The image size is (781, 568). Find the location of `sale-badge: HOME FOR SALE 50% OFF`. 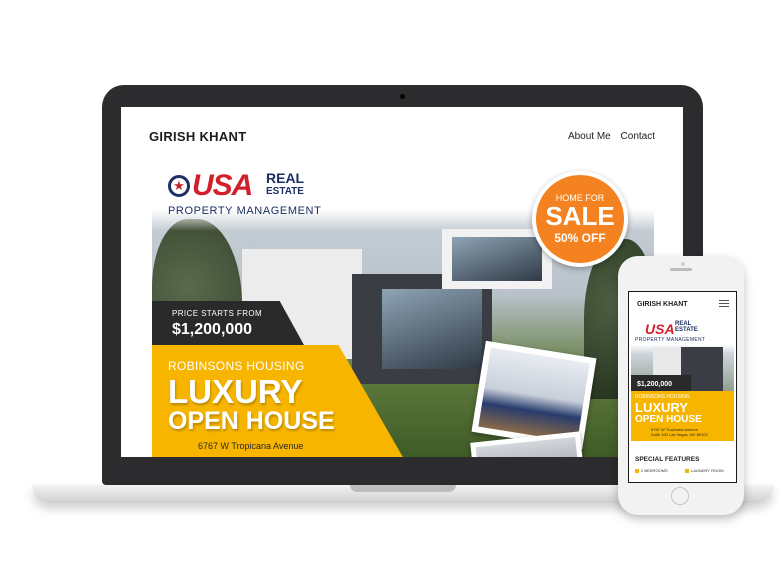

sale-badge: HOME FOR SALE 50% OFF is located at coordinates (580, 219).